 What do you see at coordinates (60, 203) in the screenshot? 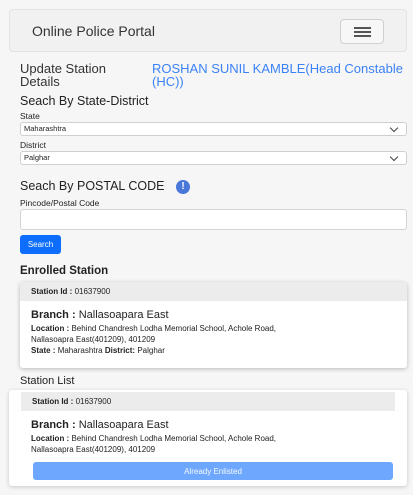
I see `pincode-label: Pincode/Postal Code` at bounding box center [60, 203].